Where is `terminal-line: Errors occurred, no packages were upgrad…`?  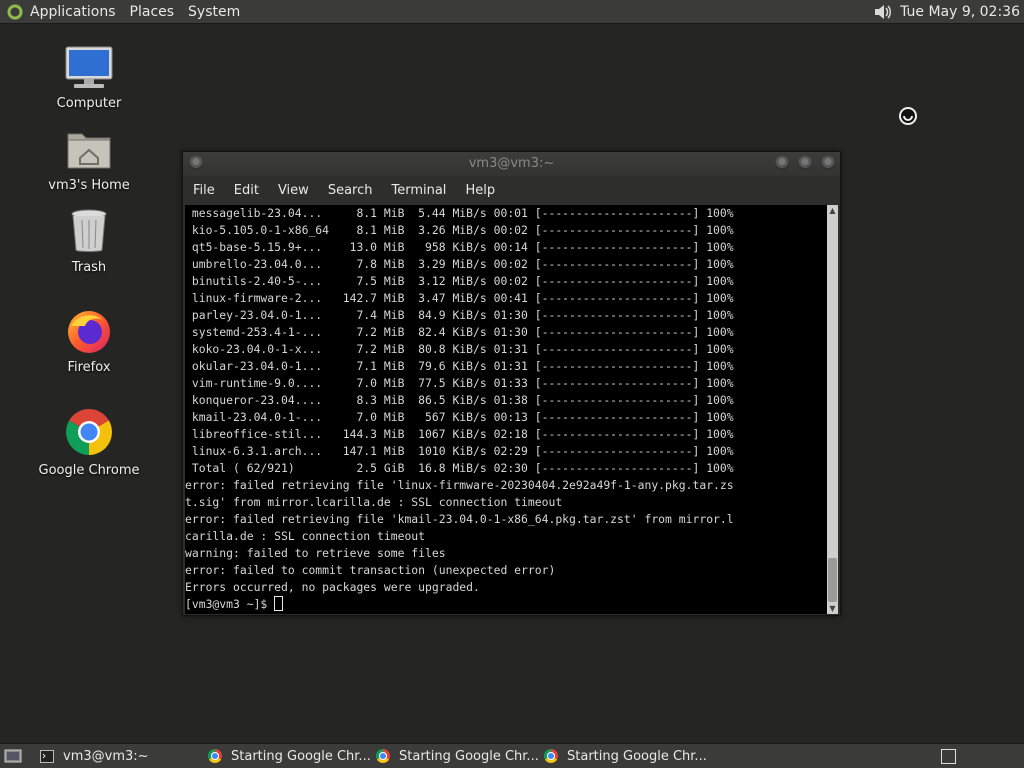
terminal-line: Errors occurred, no packages were upgrad… is located at coordinates (332, 587).